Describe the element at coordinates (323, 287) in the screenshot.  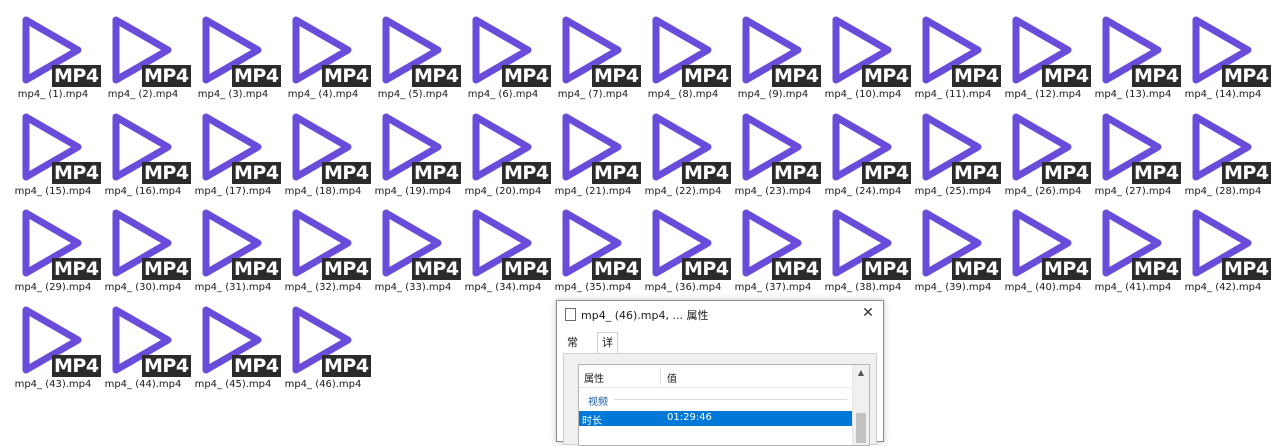
I see `file-name-label: mp4_ (32).mp4` at that location.